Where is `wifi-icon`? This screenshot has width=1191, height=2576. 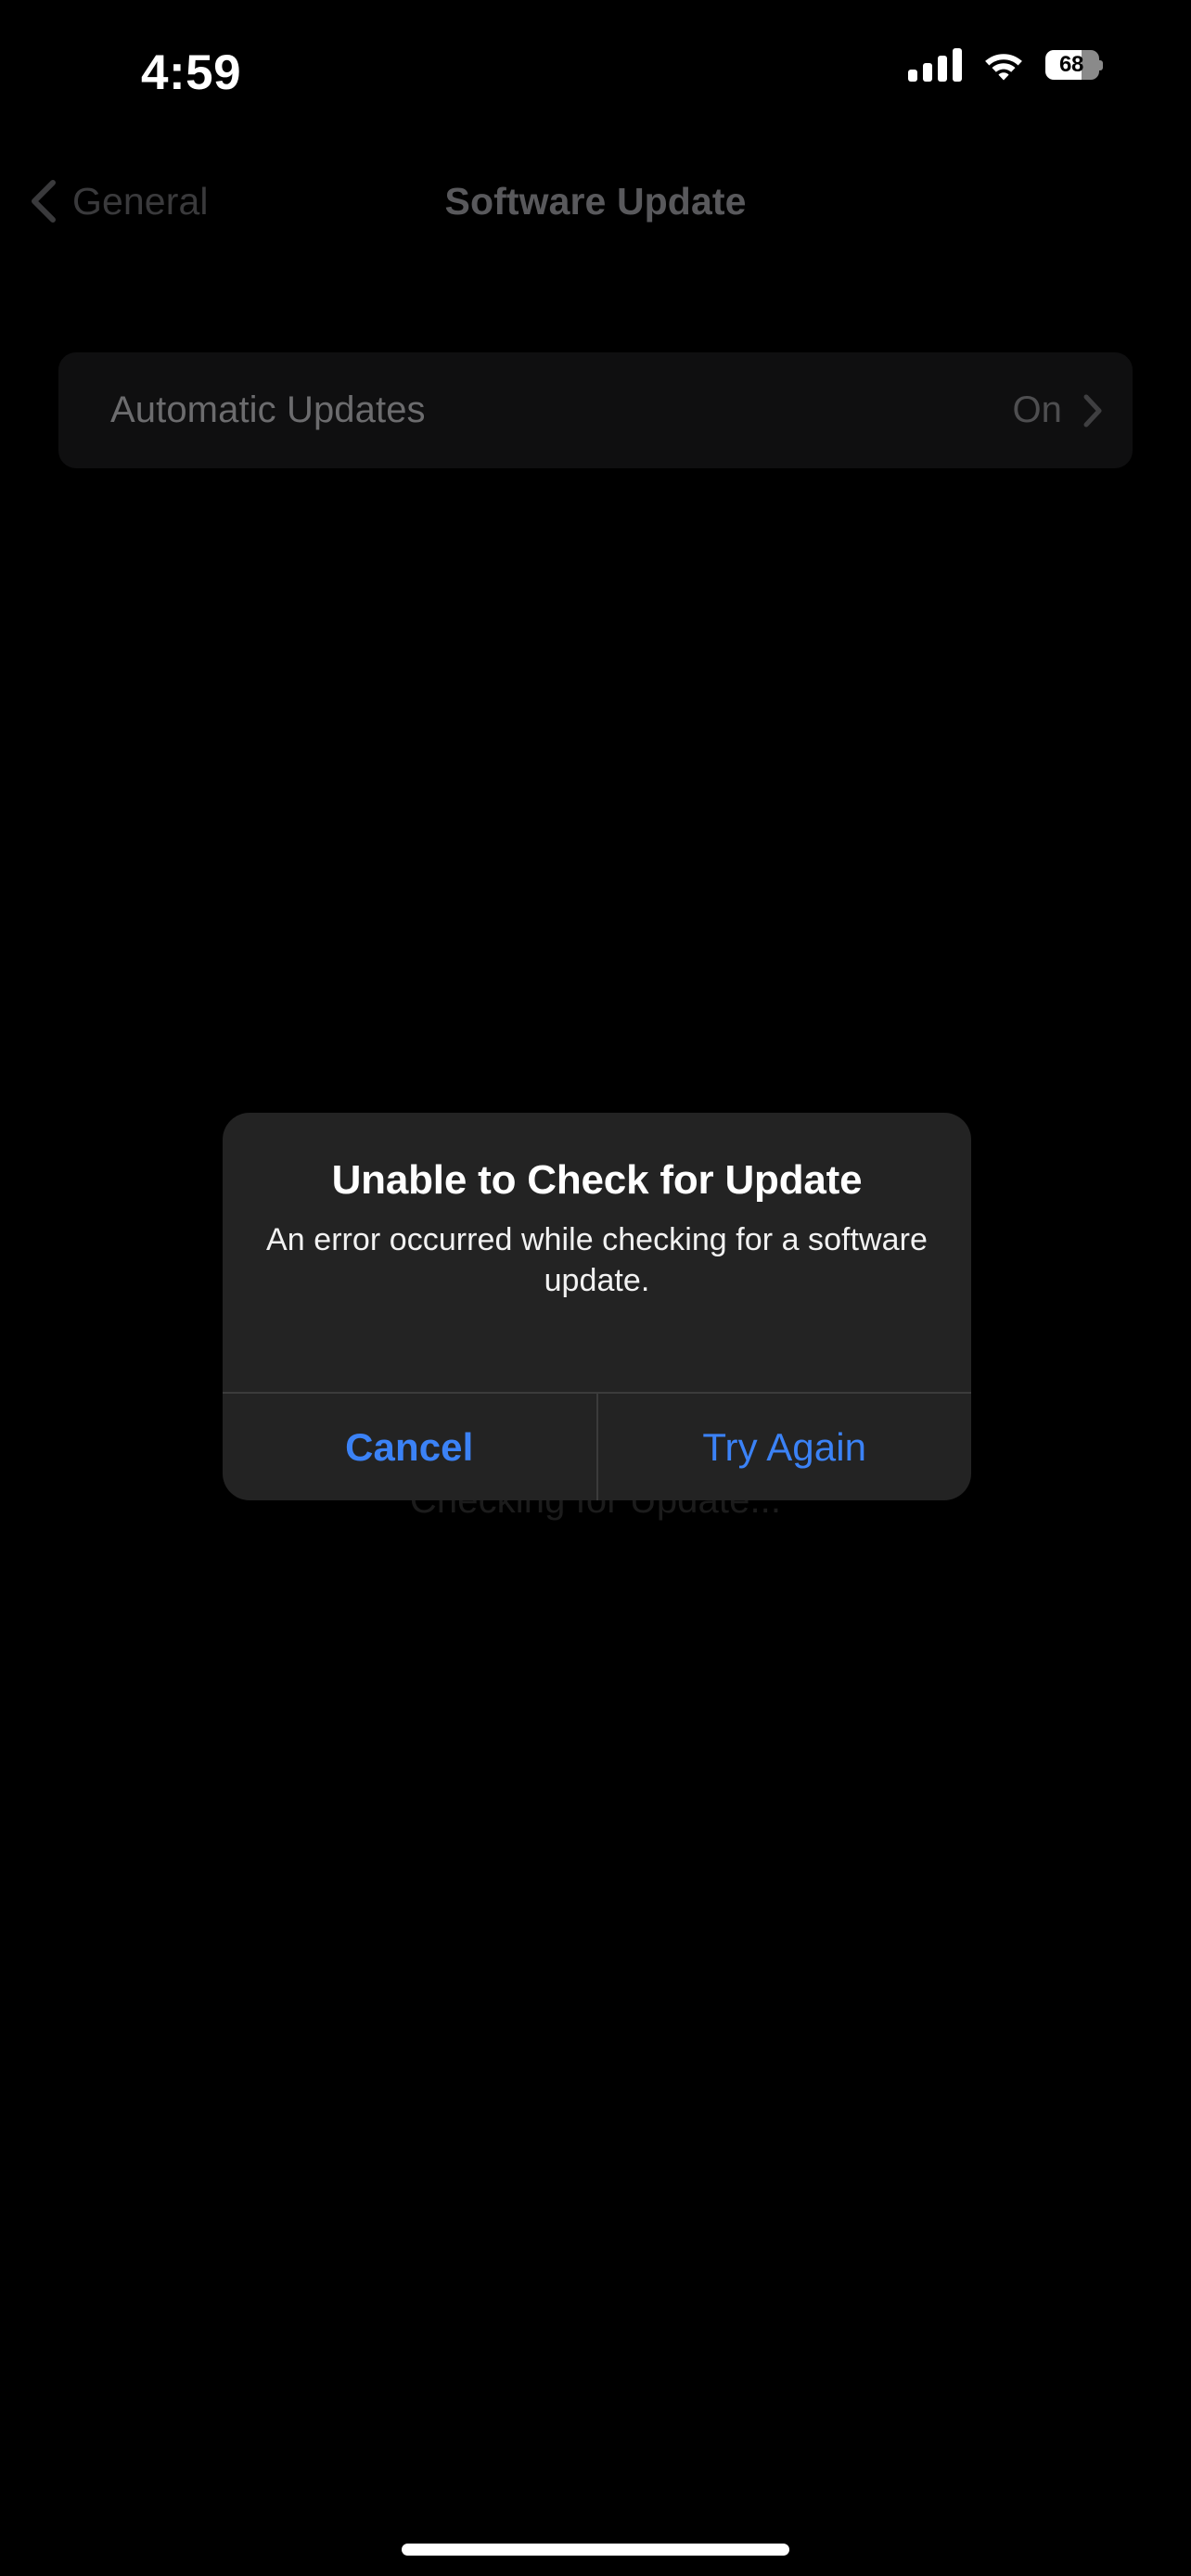
wifi-icon is located at coordinates (1003, 65).